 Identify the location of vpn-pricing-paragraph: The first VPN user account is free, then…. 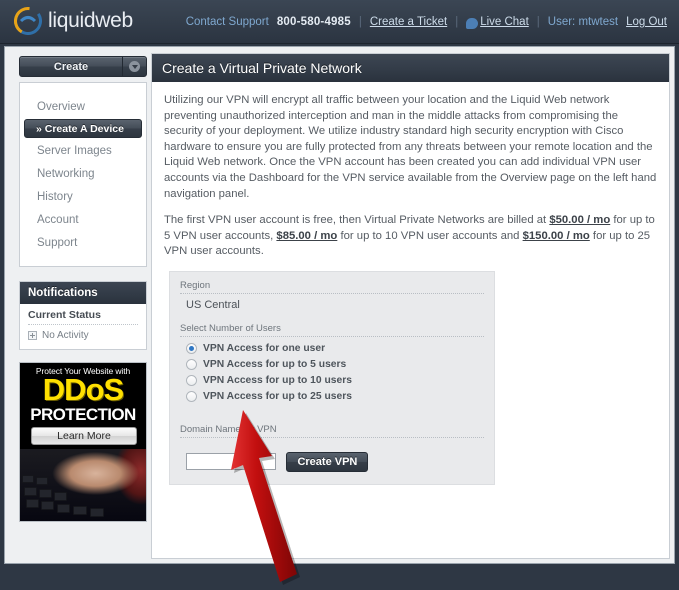
(410, 236).